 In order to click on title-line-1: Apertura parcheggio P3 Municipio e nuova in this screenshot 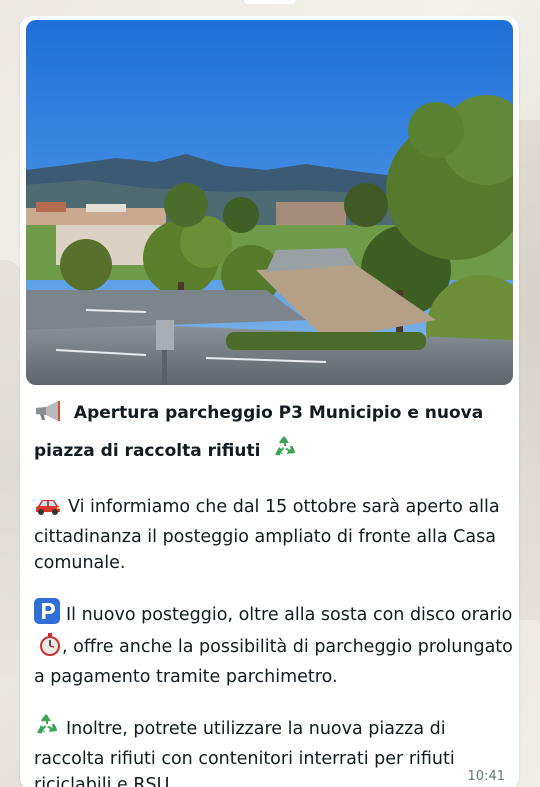, I will do `click(278, 413)`.